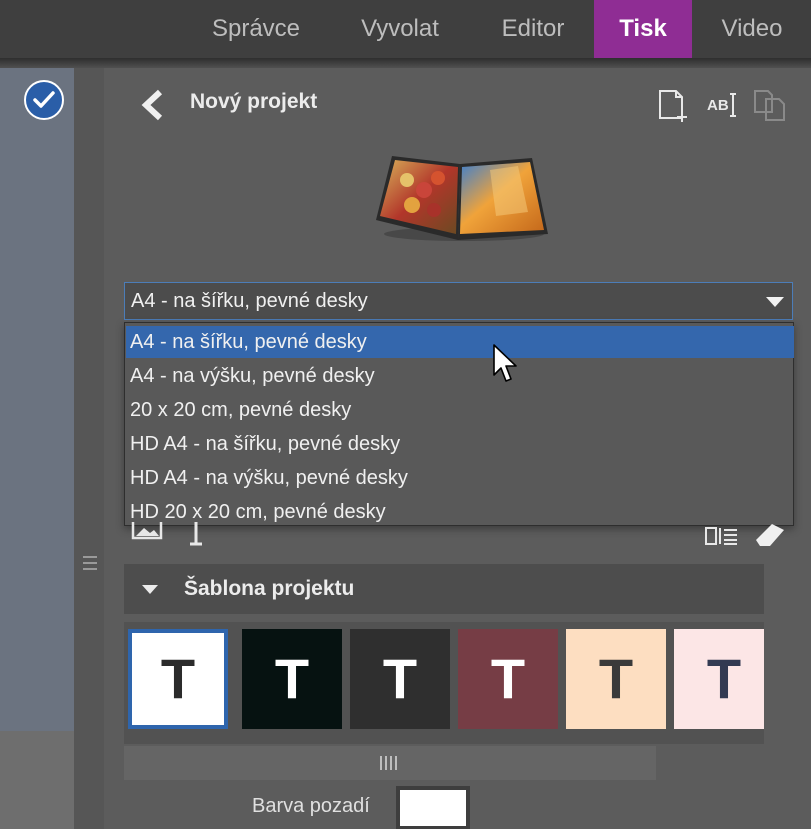  I want to click on tab-editor: Editor, so click(533, 29).